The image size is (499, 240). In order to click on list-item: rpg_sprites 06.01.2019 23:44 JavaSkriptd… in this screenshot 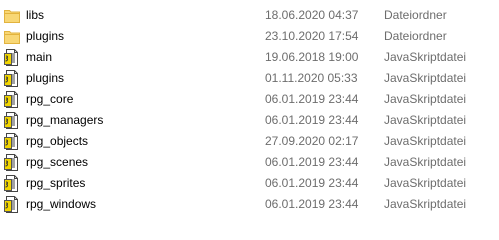, I will do `click(249, 183)`.